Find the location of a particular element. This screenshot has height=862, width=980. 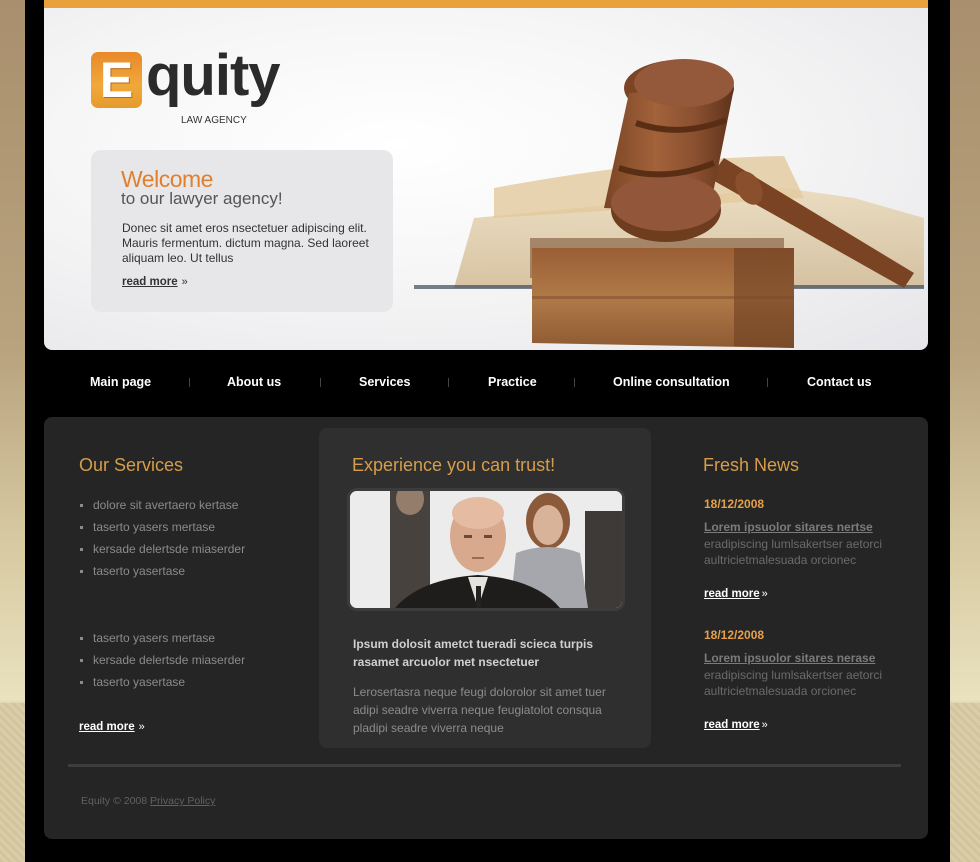

people-illustration is located at coordinates (486, 549).